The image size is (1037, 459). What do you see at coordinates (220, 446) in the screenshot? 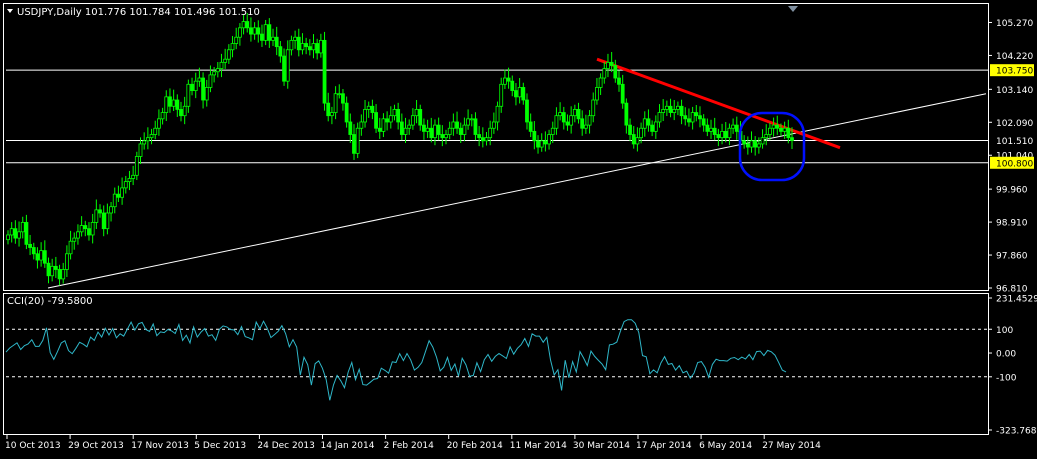
I see `date-tick-label: 5 Dec 2013` at bounding box center [220, 446].